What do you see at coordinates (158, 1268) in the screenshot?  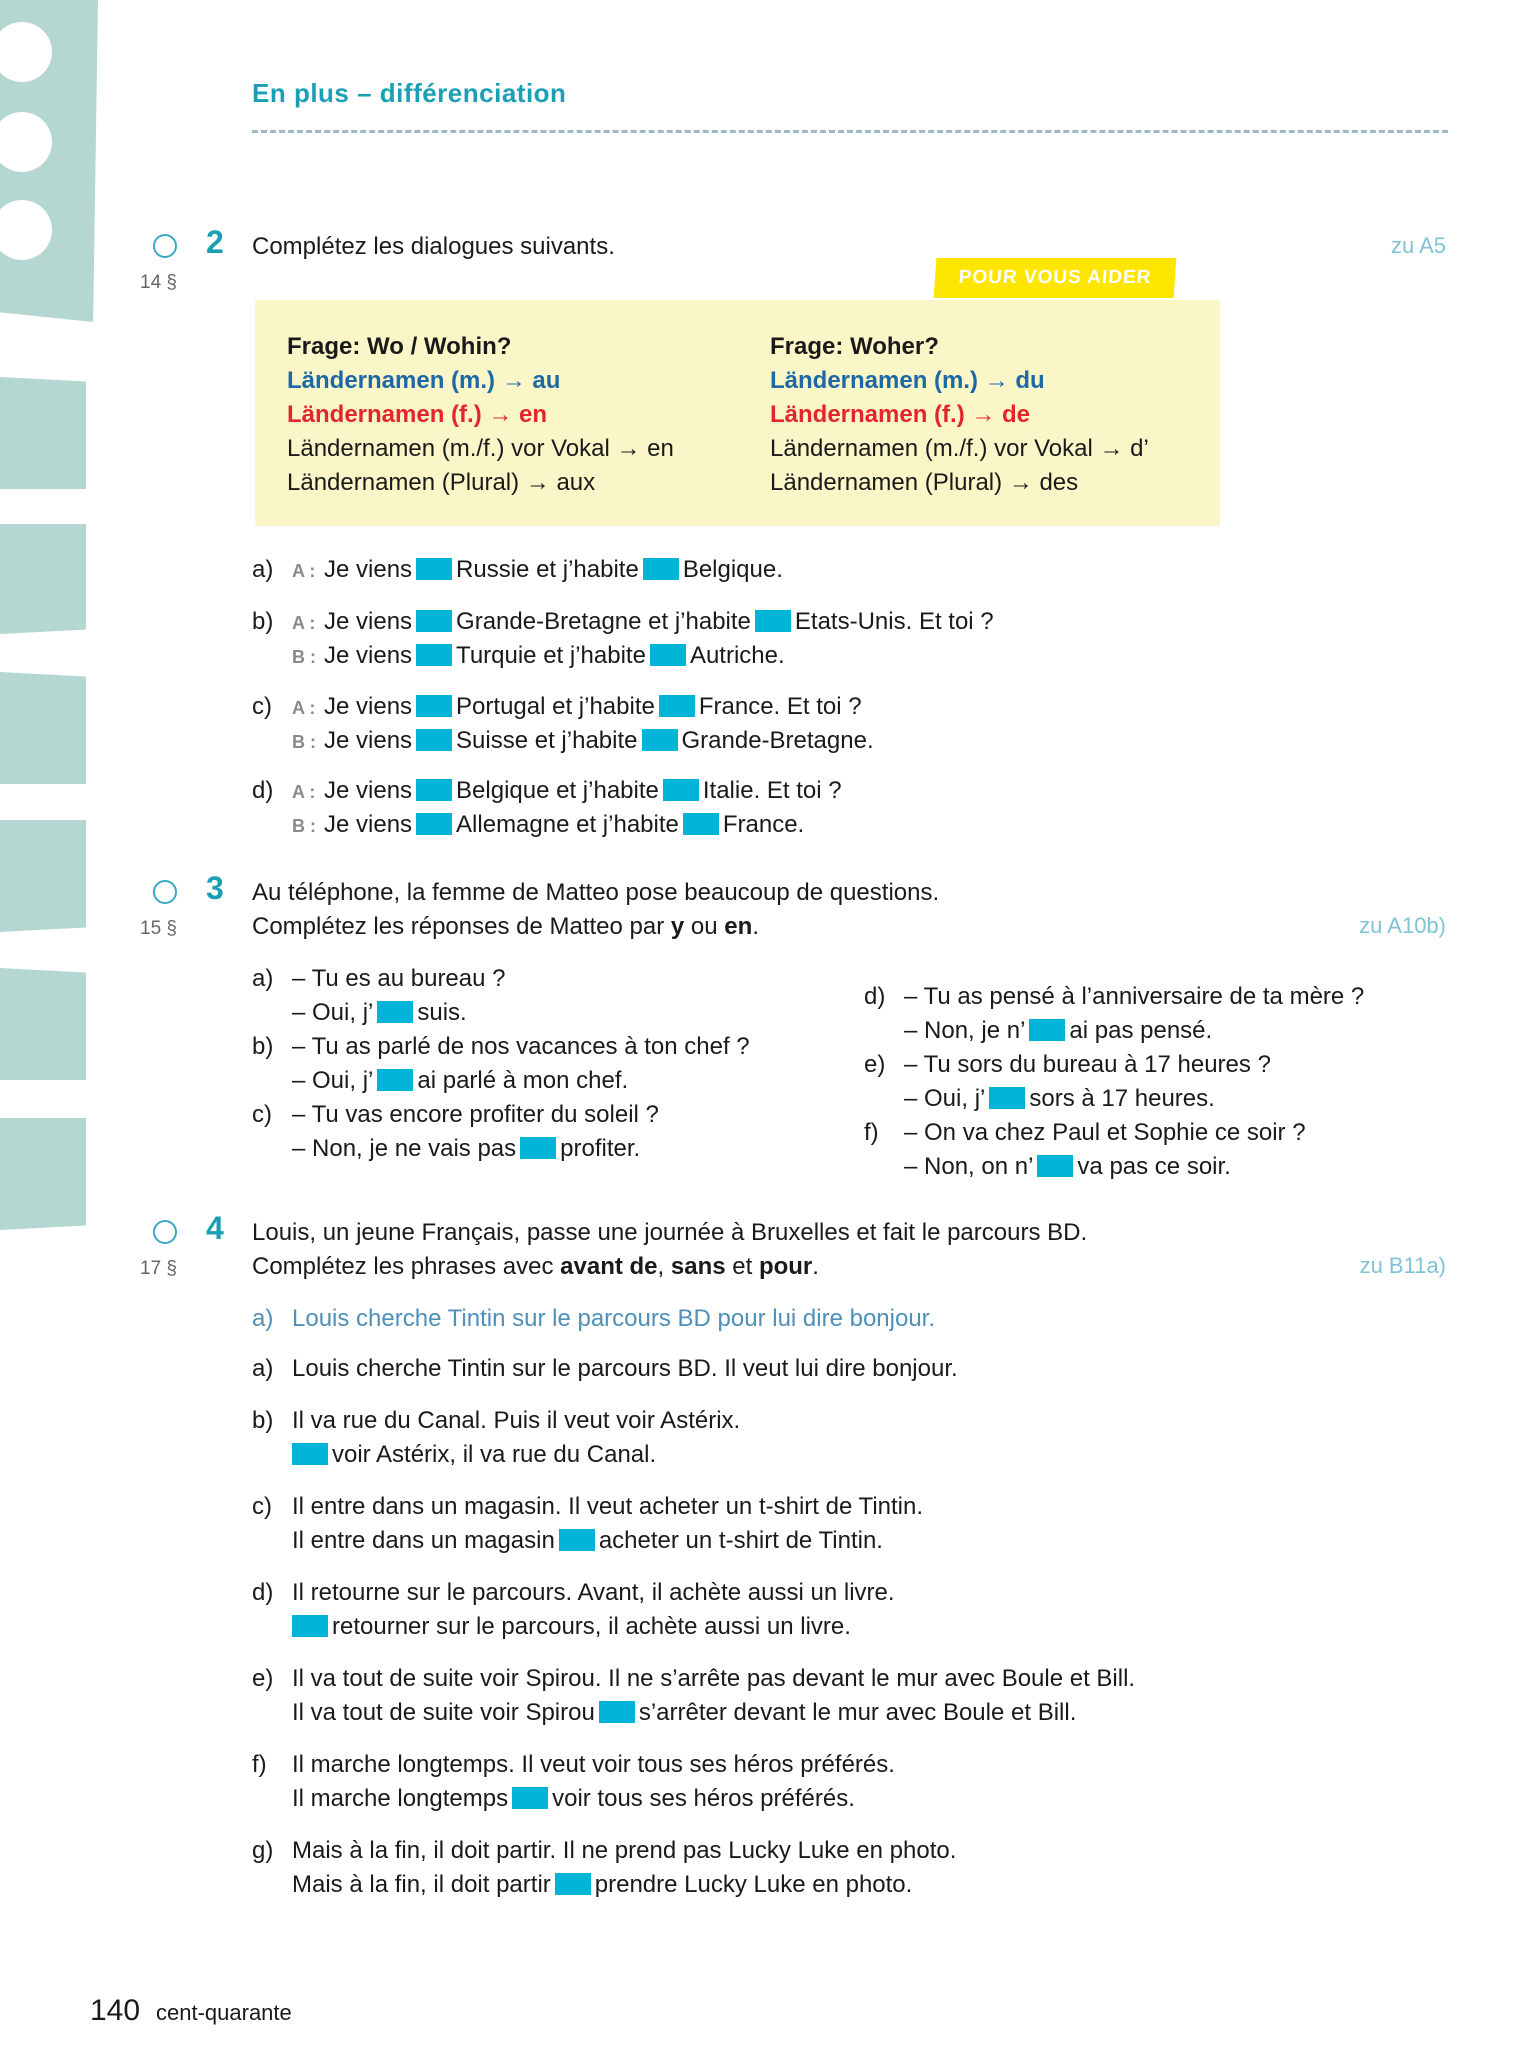 I see `paragraph-ref: 17 §` at bounding box center [158, 1268].